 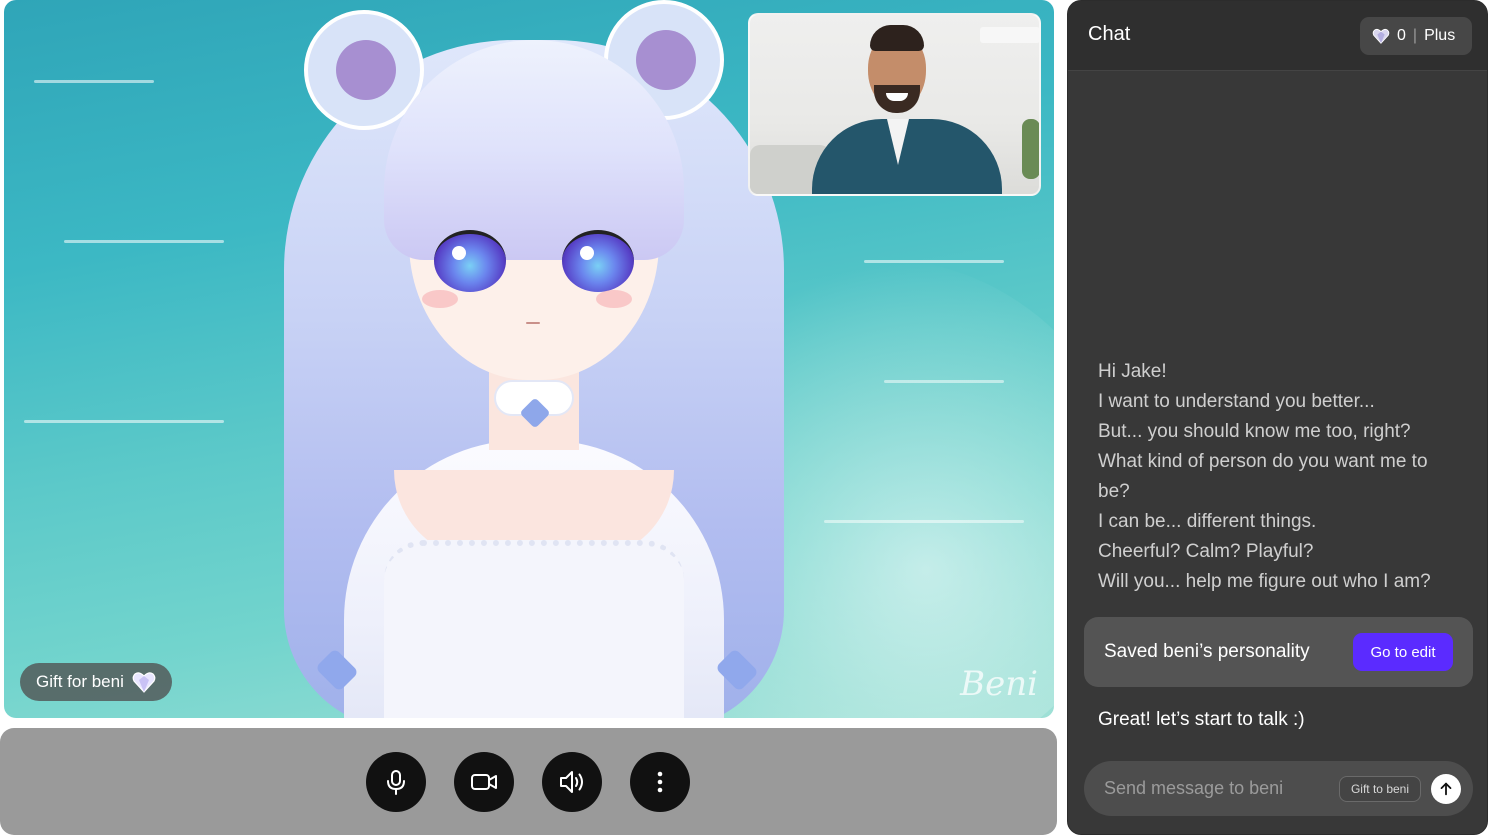 I want to click on send-button, so click(x=1446, y=788).